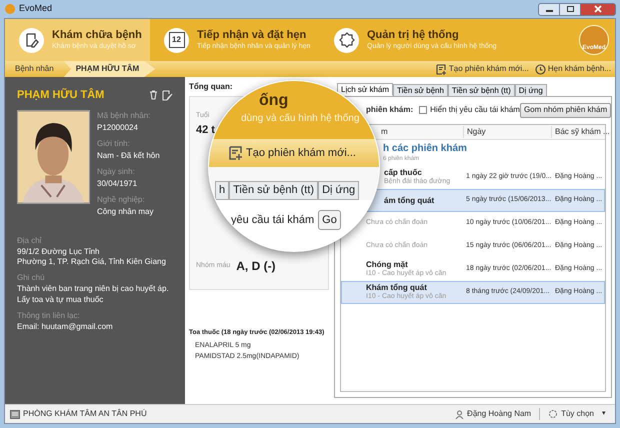 The image size is (620, 428). Describe the element at coordinates (60, 95) in the screenshot. I see `patient-name: PHẠM HỮU TÂM` at that location.